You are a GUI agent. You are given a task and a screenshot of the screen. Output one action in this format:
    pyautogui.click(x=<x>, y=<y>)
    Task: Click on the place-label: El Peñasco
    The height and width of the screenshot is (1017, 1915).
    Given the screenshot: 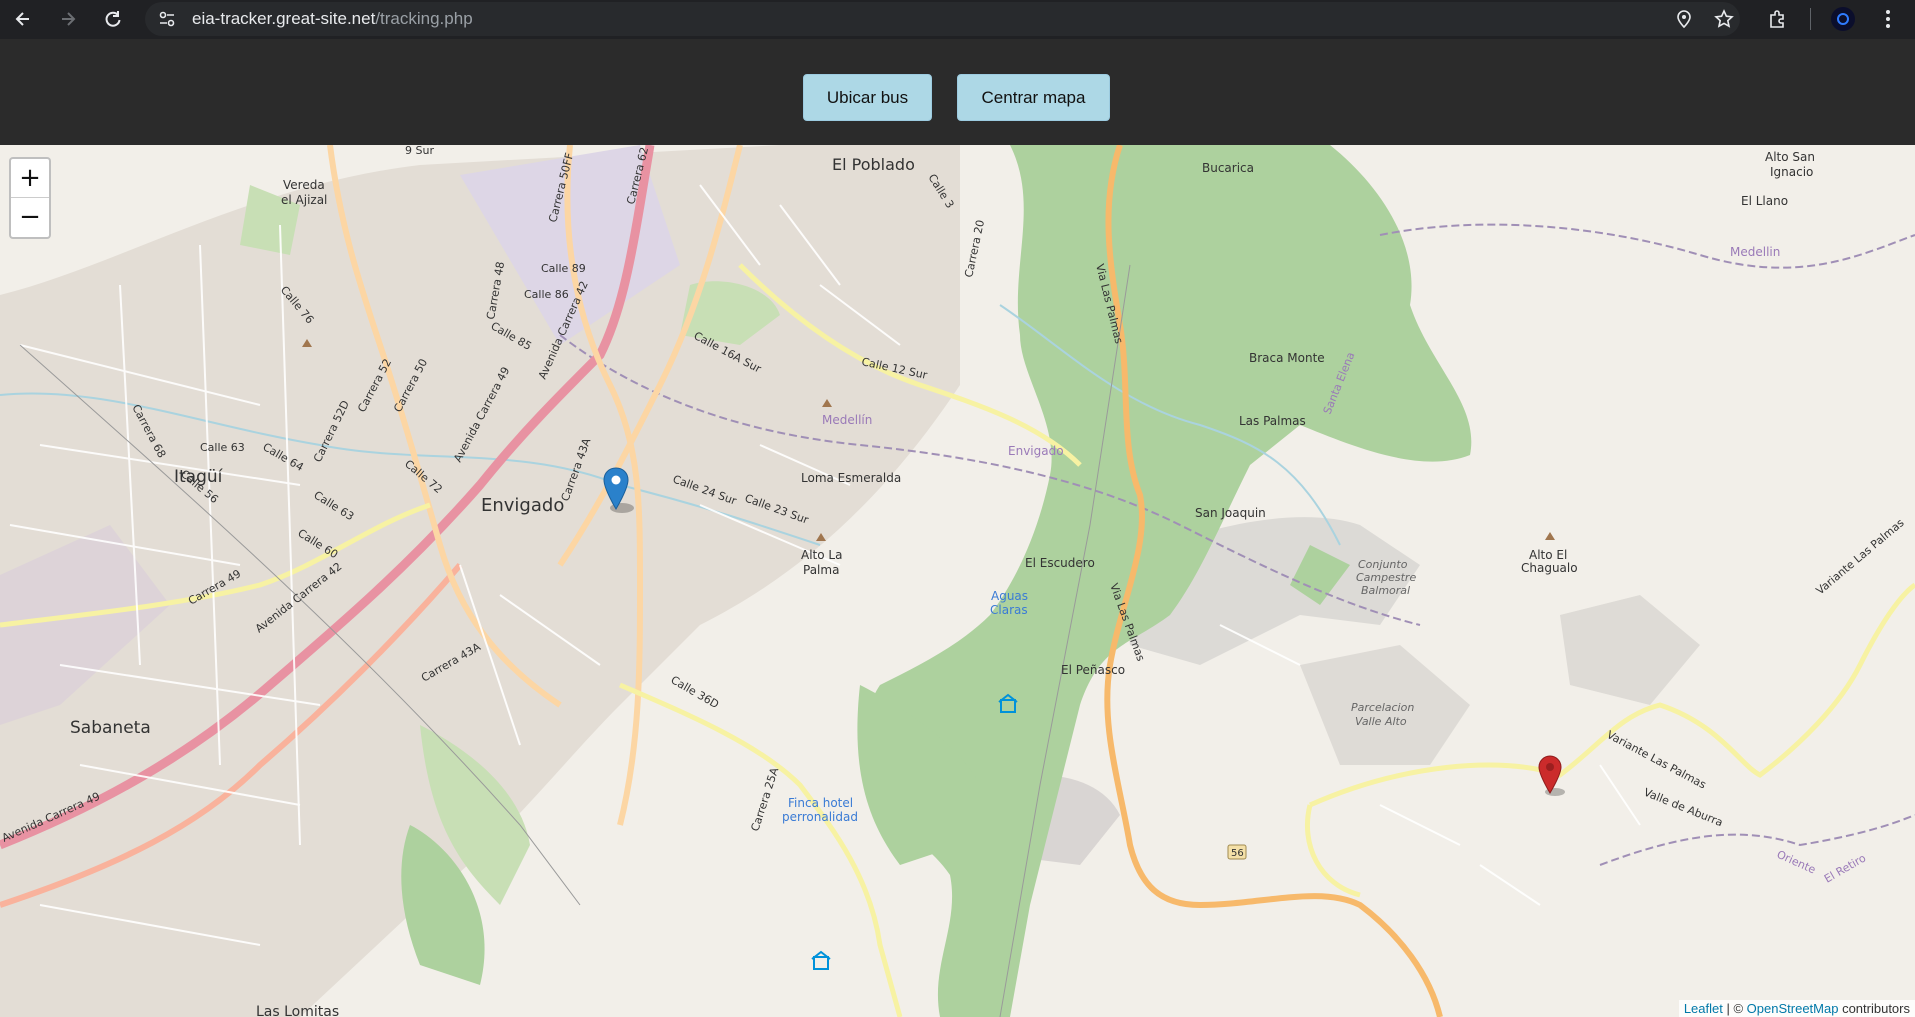 What is the action you would take?
    pyautogui.click(x=1093, y=670)
    